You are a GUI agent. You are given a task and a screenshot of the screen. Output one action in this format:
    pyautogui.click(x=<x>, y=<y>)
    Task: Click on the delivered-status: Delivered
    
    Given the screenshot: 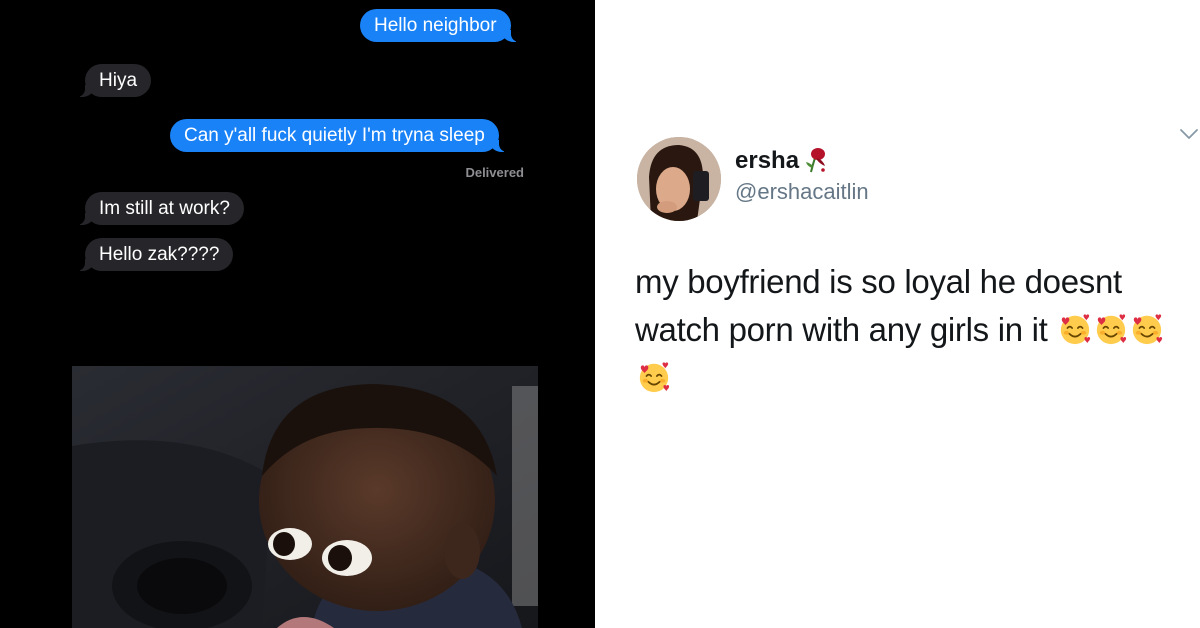 What is the action you would take?
    pyautogui.click(x=494, y=172)
    